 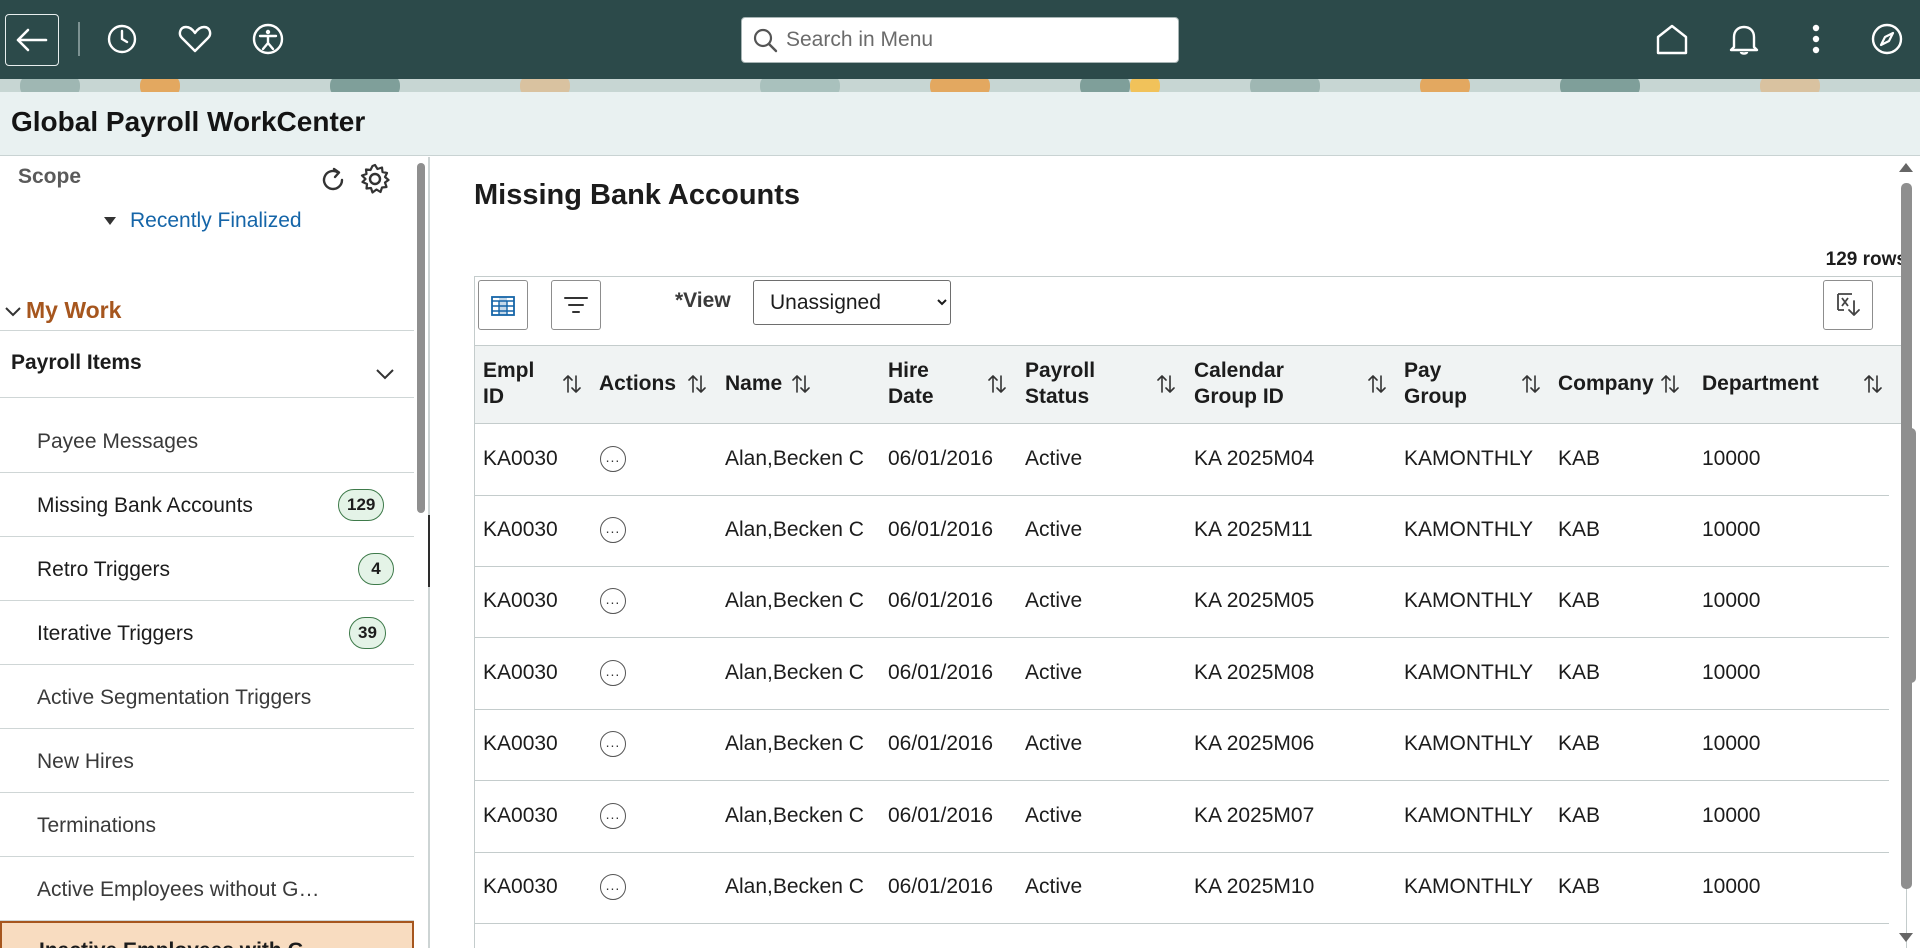 What do you see at coordinates (1848, 305) in the screenshot?
I see `export-to-excel-button` at bounding box center [1848, 305].